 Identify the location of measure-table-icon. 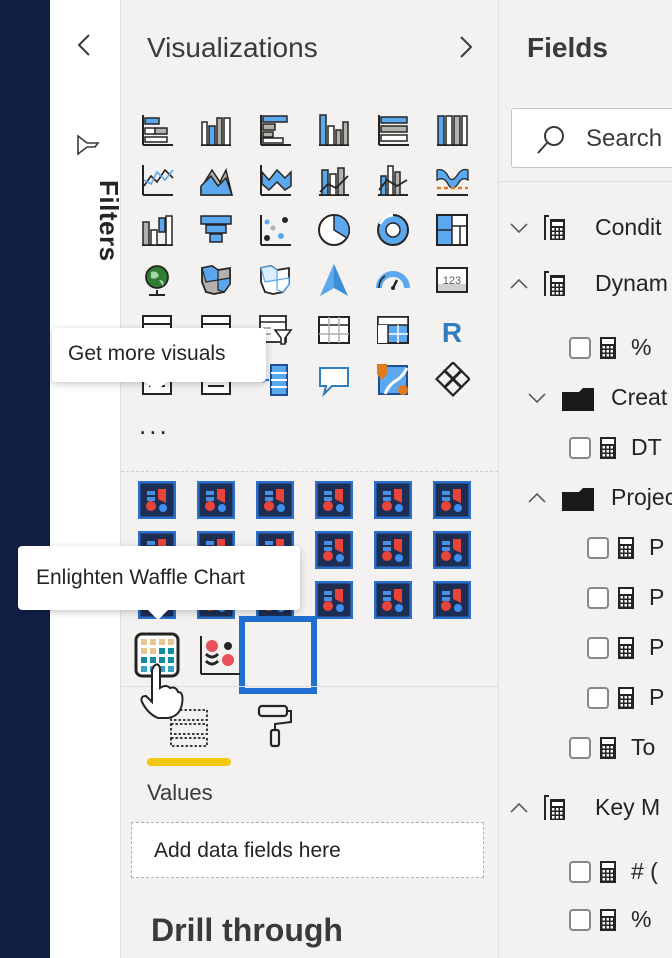
(554, 283).